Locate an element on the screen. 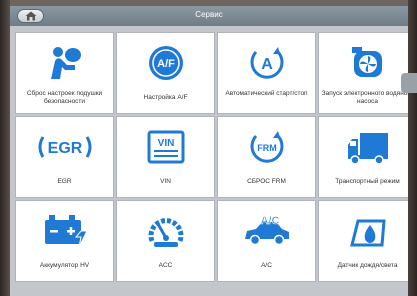 This screenshot has width=417, height=296. battery-icon is located at coordinates (65, 231).